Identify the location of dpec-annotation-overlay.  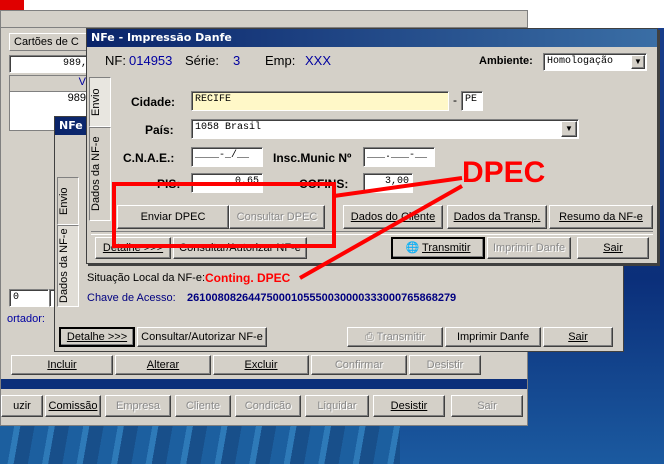
(287, 228).